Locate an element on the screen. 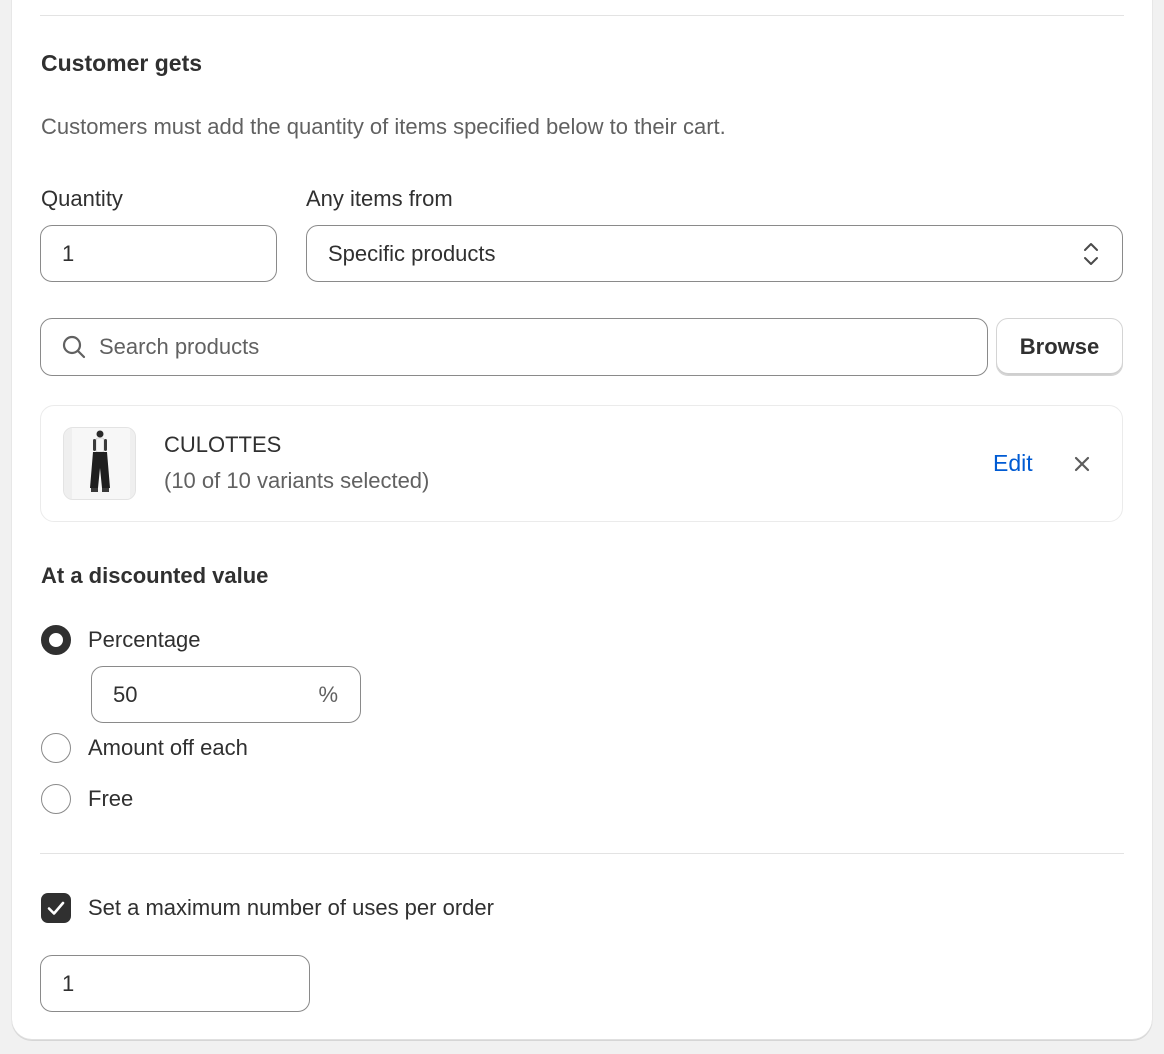  quantity-label: Quantity is located at coordinates (82, 198).